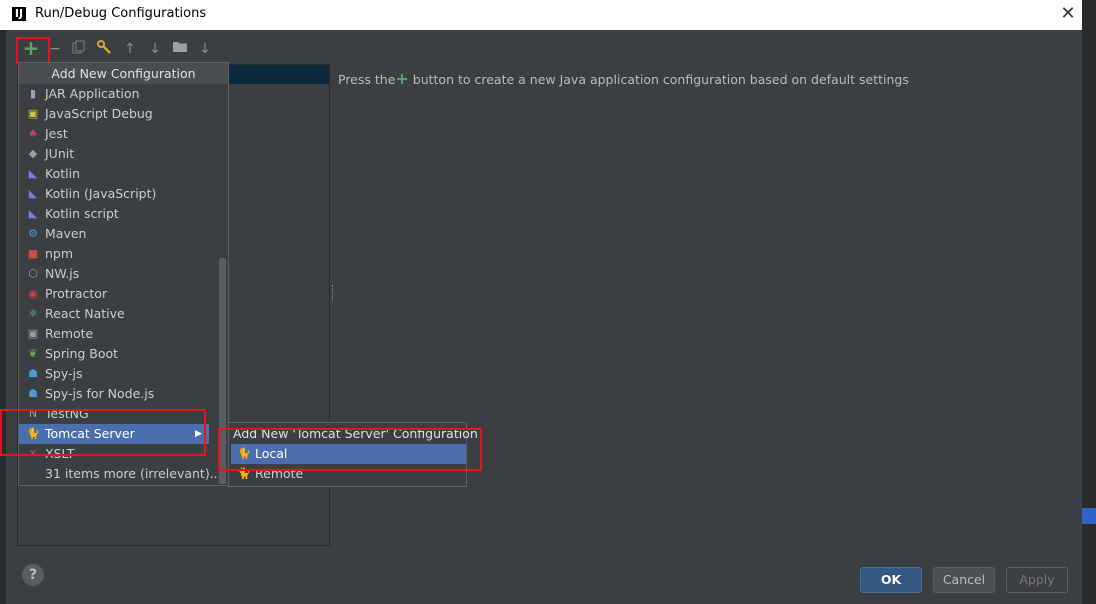  Describe the element at coordinates (92, 93) in the screenshot. I see `menu-item-label: JAR Application` at that location.